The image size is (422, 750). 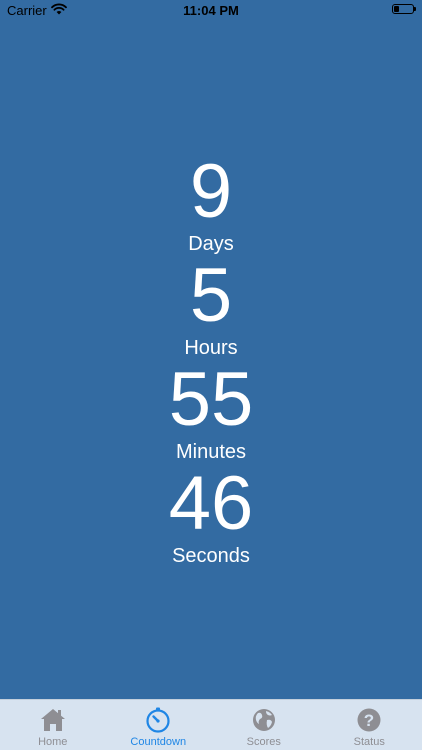 I want to click on countdown-hours: 5 Hours, so click(x=211, y=308).